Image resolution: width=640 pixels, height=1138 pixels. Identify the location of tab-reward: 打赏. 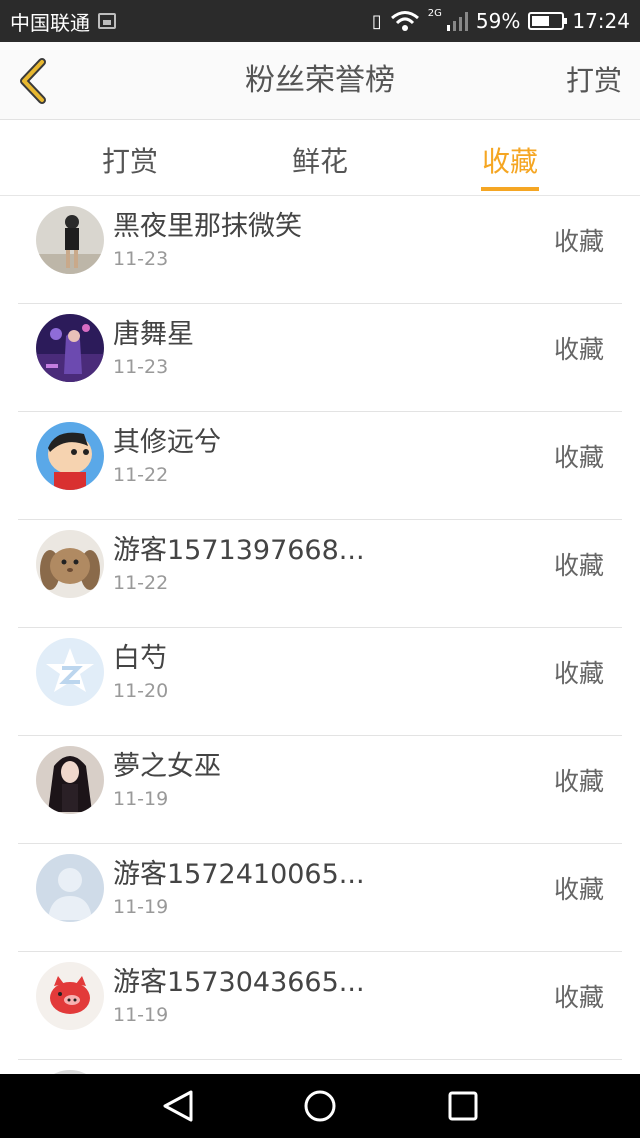
(130, 158).